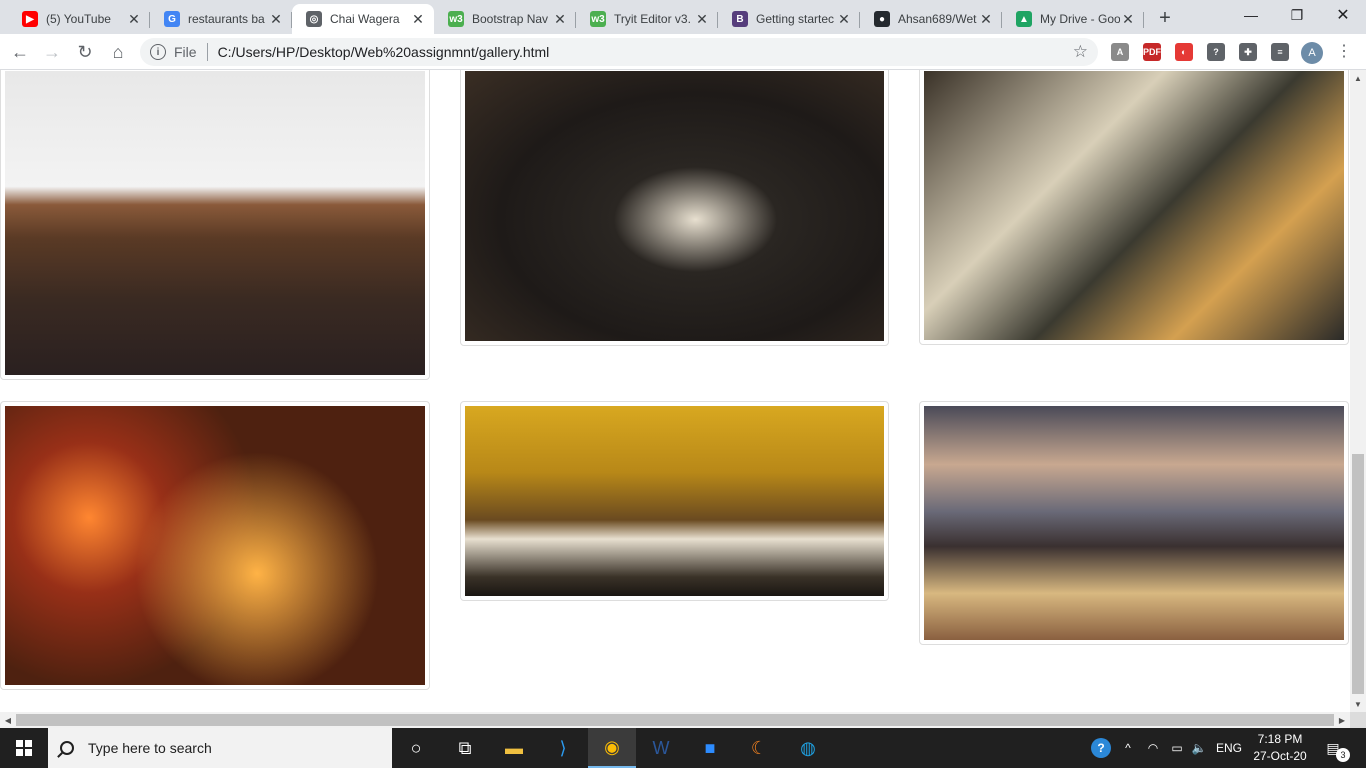 The image size is (1366, 768). Describe the element at coordinates (1358, 78) in the screenshot. I see `scroll-up-icon: ▲` at that location.